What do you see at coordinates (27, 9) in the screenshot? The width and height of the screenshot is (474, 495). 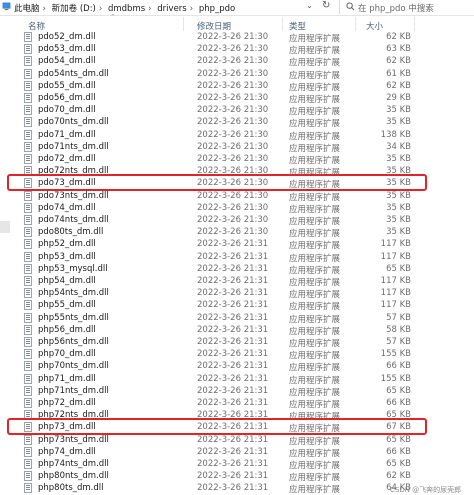 I see `breadcrumb-this-pc: 此电脑` at bounding box center [27, 9].